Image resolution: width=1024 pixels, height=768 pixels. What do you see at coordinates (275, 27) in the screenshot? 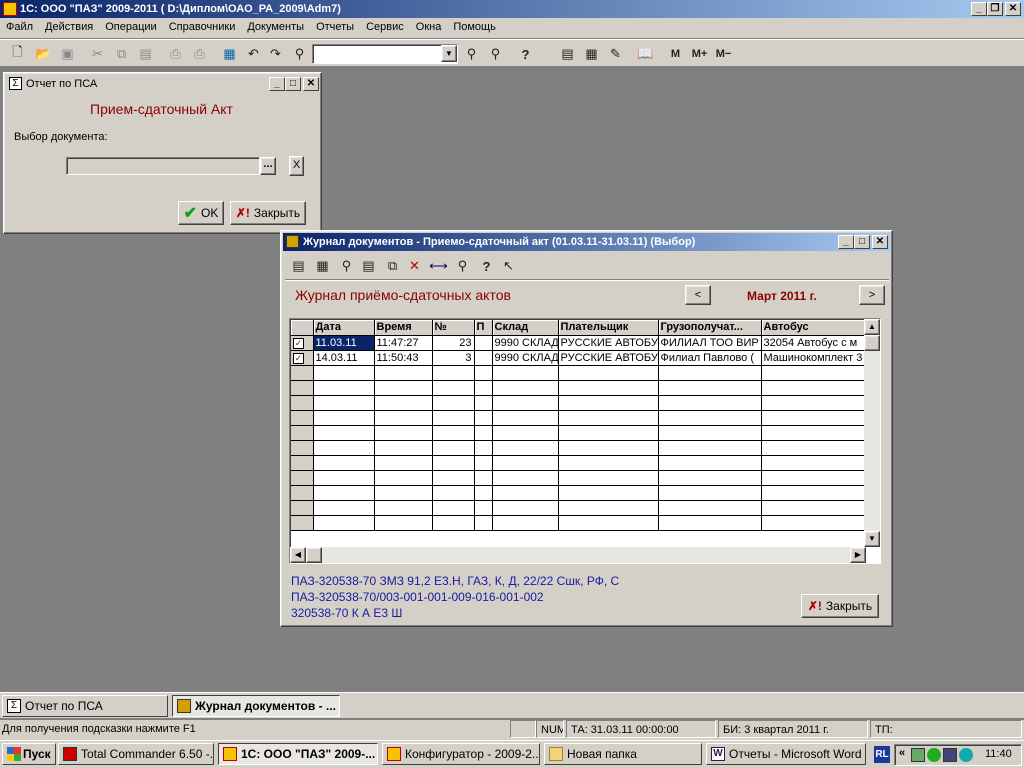
I see `menu-documents: Документы` at bounding box center [275, 27].